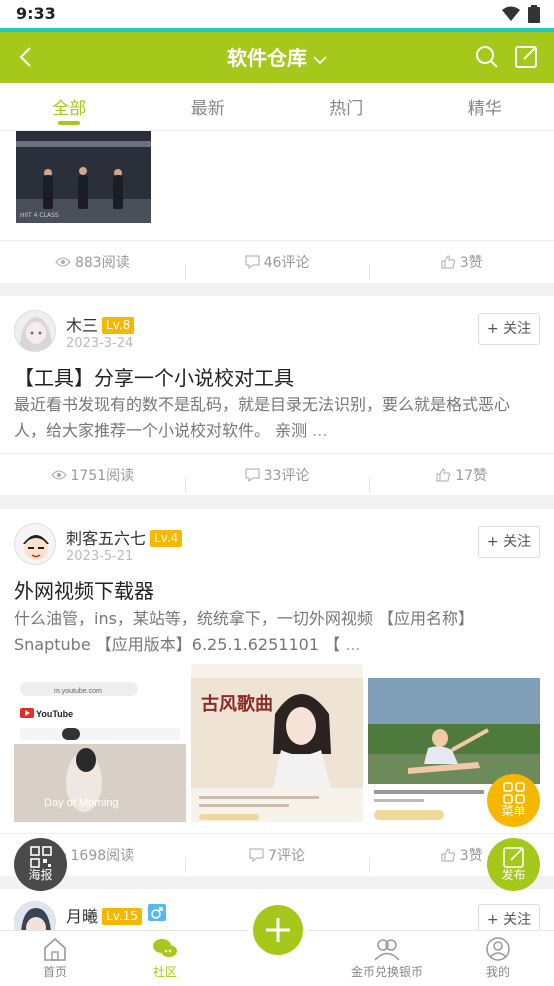 The width and height of the screenshot is (554, 986). What do you see at coordinates (471, 475) in the screenshot?
I see `likes-count: 17赞` at bounding box center [471, 475].